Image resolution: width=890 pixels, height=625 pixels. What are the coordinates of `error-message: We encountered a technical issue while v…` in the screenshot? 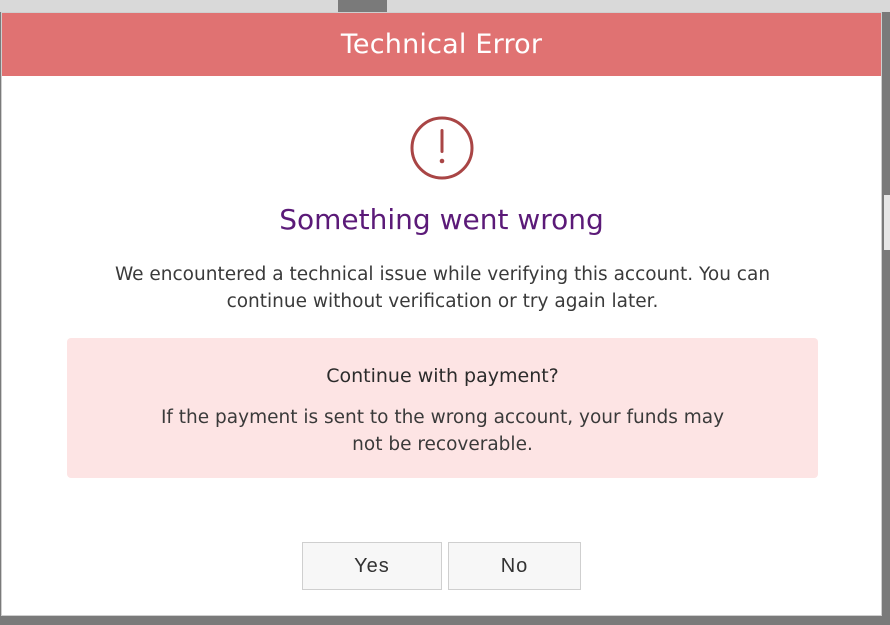 It's located at (442, 288).